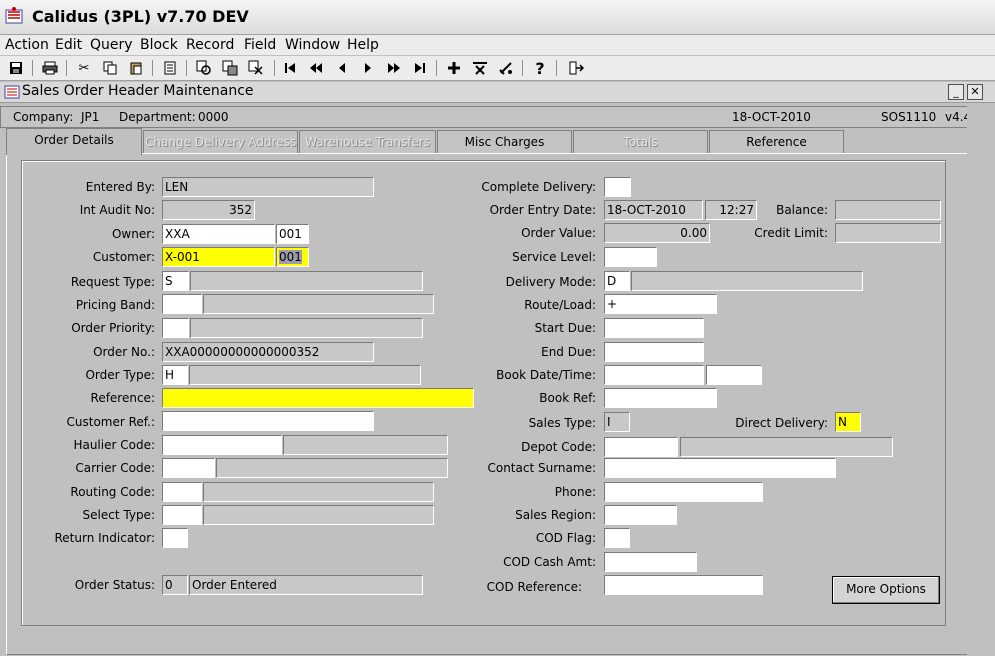 The image size is (995, 656). Describe the element at coordinates (734, 375) in the screenshot. I see `book-time-field` at that location.